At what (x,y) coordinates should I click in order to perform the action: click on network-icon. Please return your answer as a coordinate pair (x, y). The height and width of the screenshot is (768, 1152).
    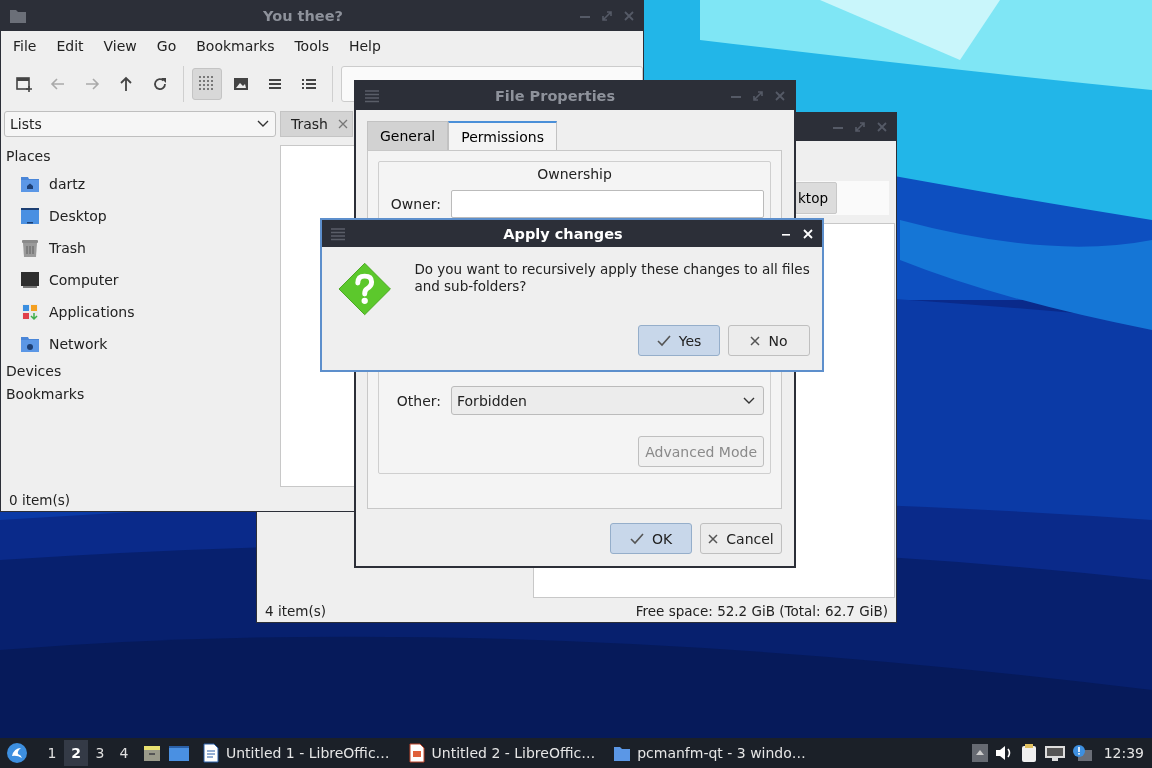
    Looking at the image, I should click on (1054, 753).